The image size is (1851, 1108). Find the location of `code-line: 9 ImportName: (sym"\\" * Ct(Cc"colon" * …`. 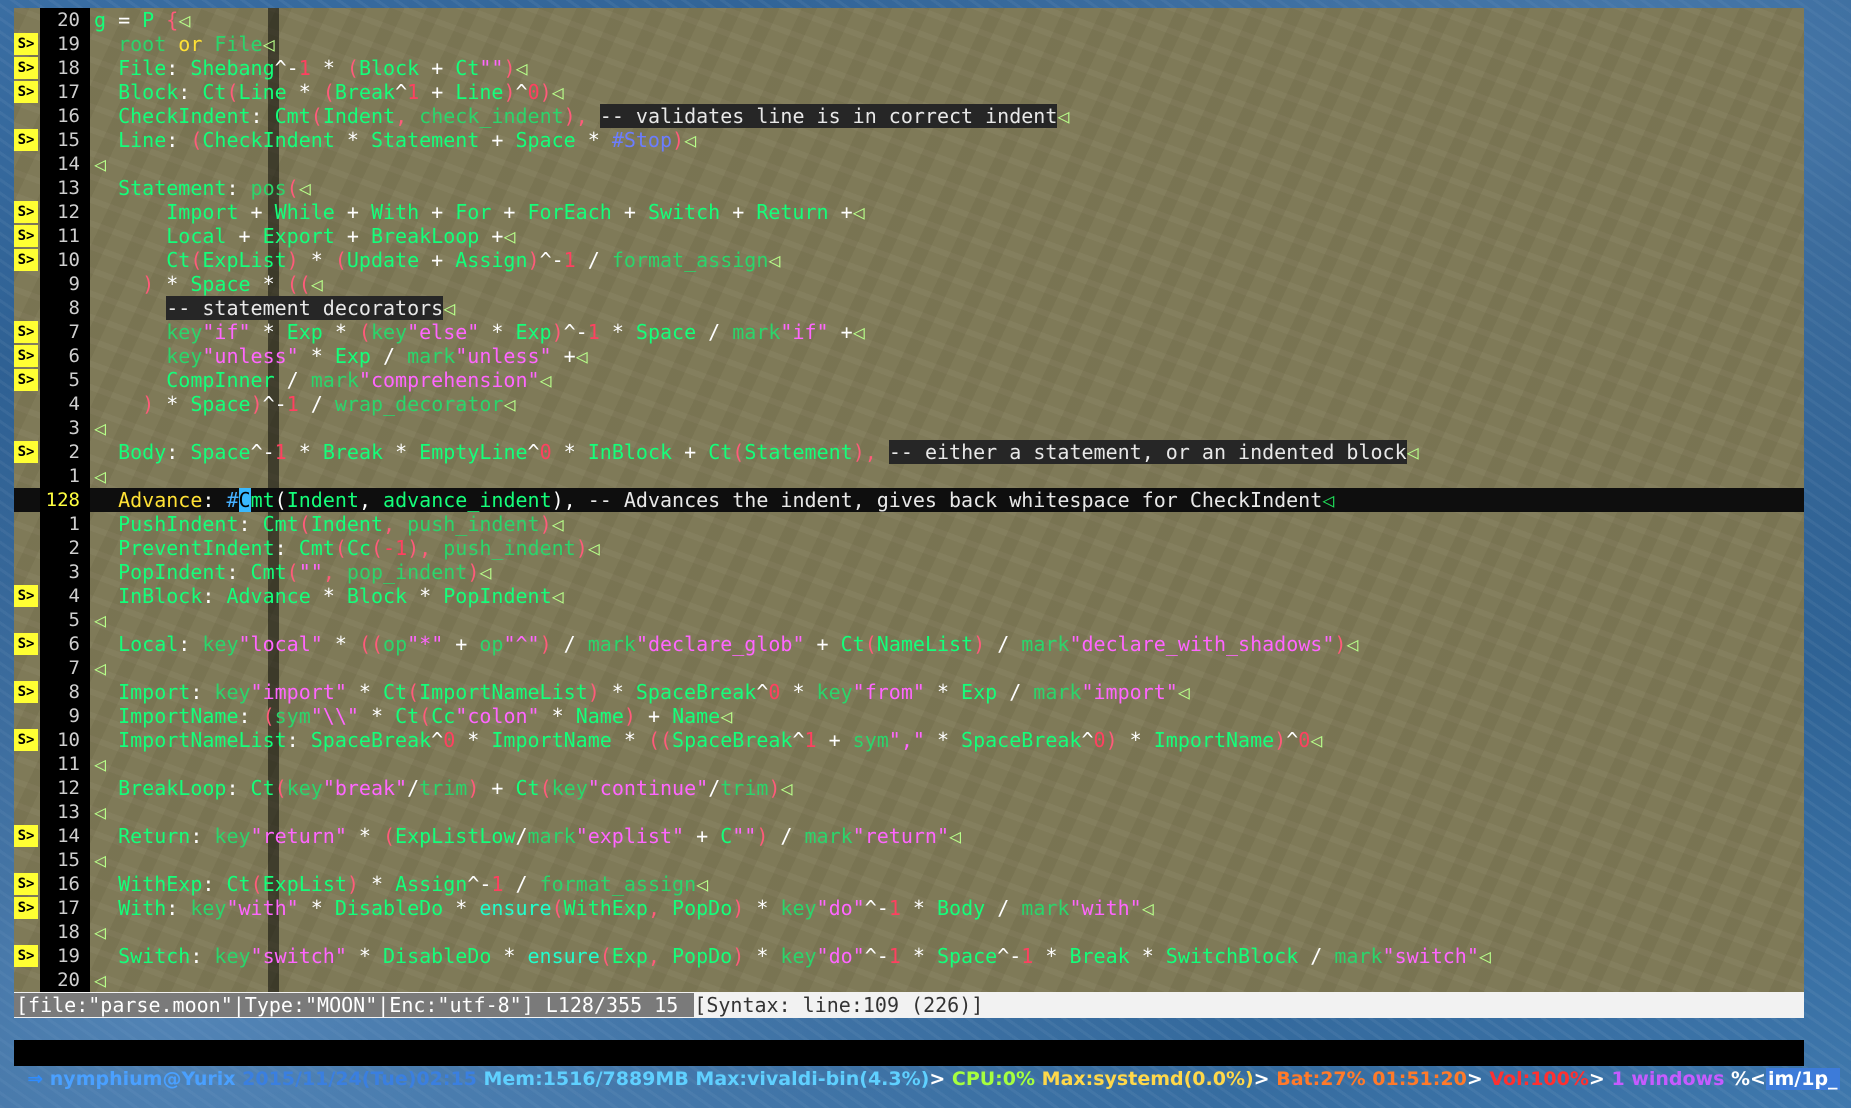

code-line: 9 ImportName: (sym"\\" * Ct(Cc"colon" * … is located at coordinates (909, 716).